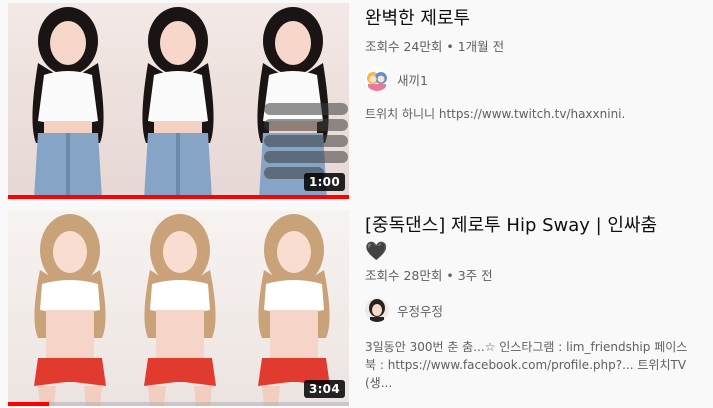 The image size is (713, 408). Describe the element at coordinates (420, 310) in the screenshot. I see `channel-name: 우정우정` at that location.